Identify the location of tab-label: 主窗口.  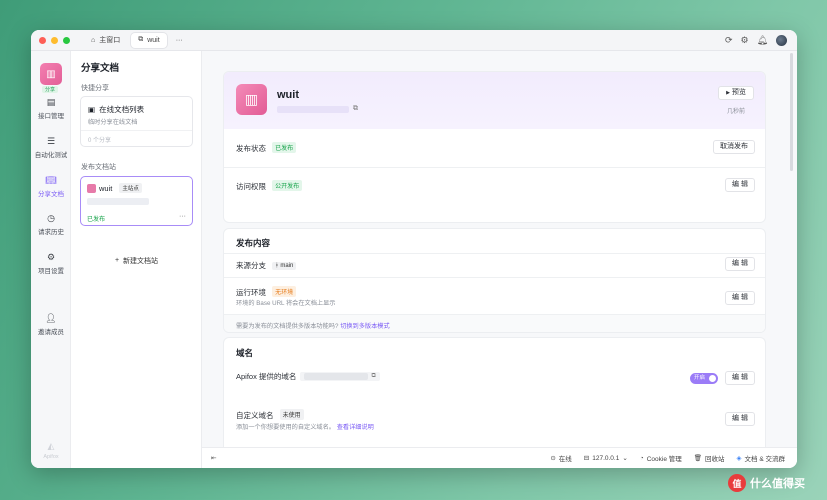
(110, 40).